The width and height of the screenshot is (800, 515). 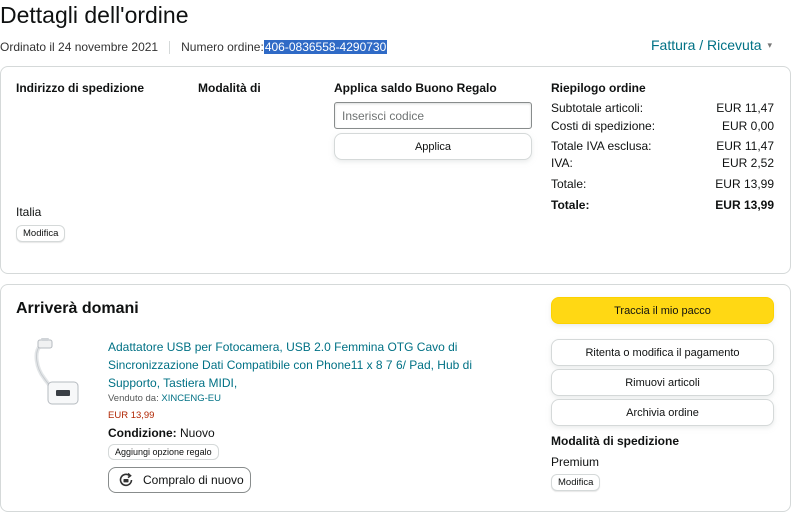 What do you see at coordinates (131, 415) in the screenshot?
I see `item-price: EUR 13,99` at bounding box center [131, 415].